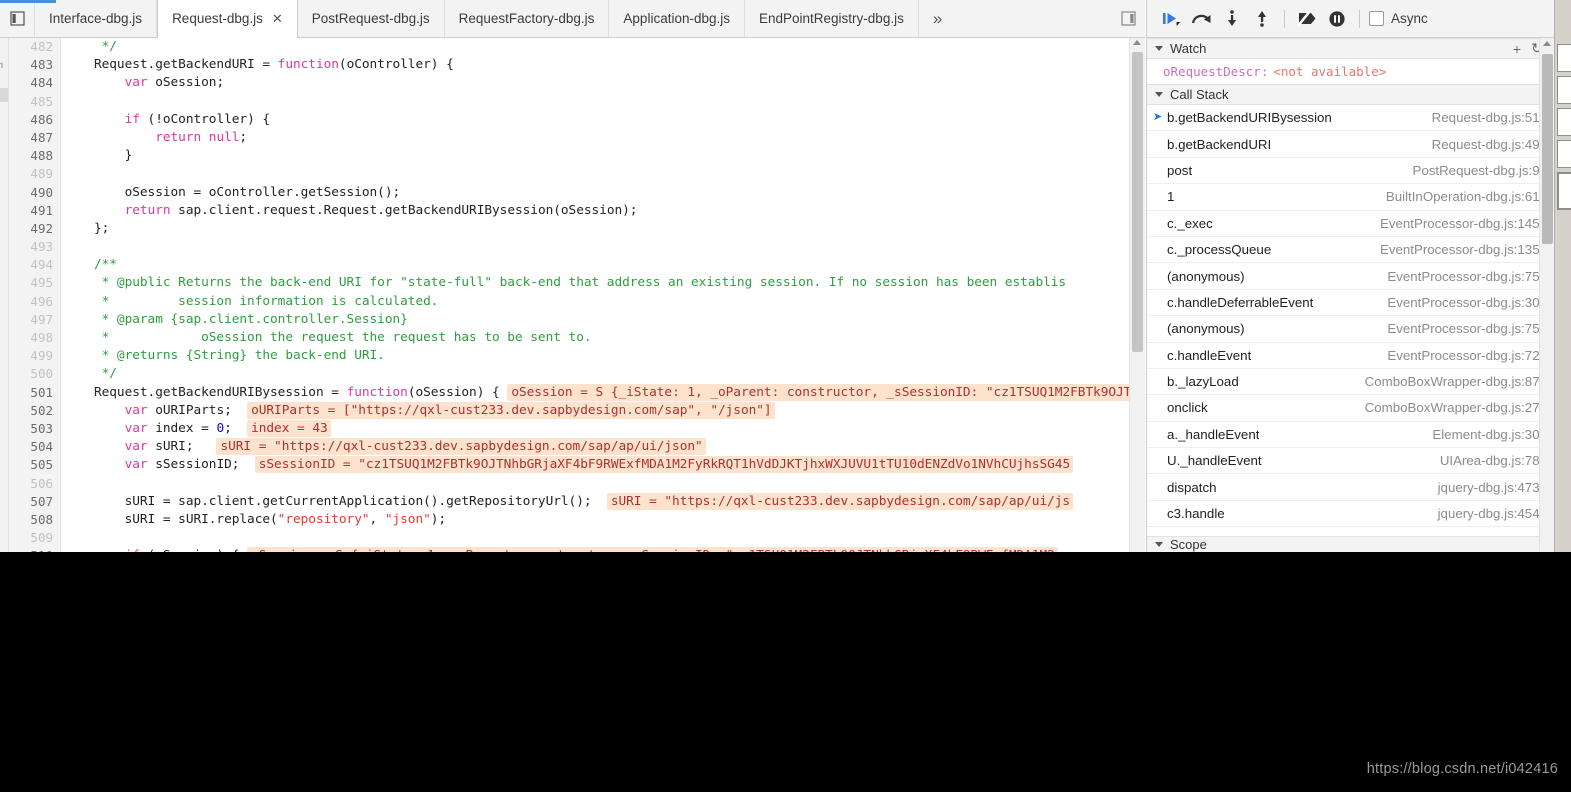  I want to click on tab-bar-accent-stripe, so click(28, 1).